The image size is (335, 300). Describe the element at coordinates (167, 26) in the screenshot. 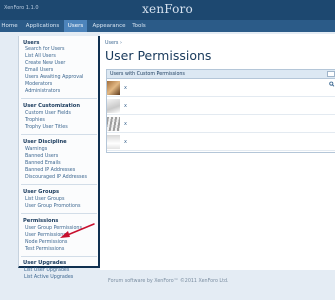

I see `main-navigation: Home Applications Users Appearance Tools` at that location.